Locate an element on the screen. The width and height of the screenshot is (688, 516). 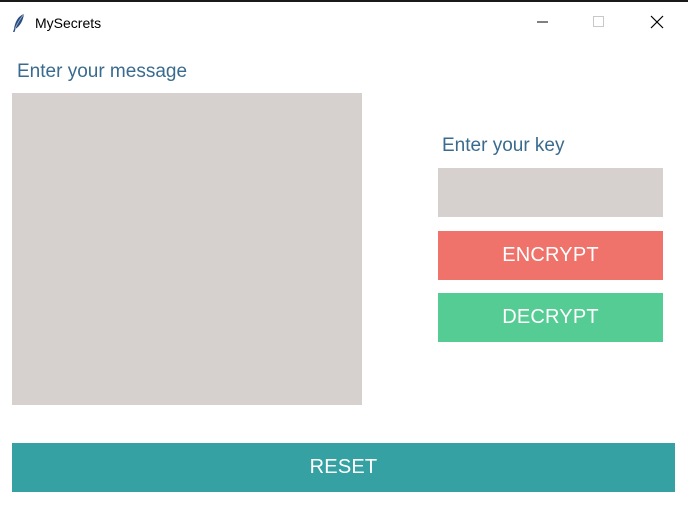
window-title: MySecrets is located at coordinates (68, 23).